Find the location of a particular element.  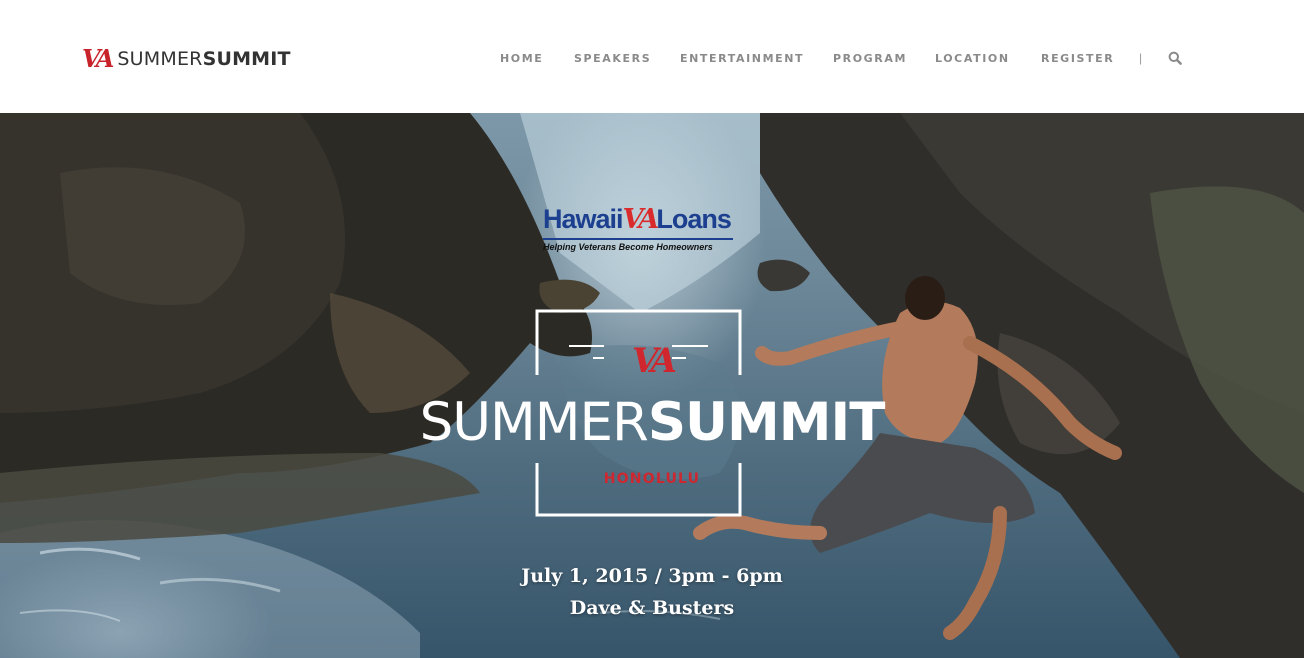

summit-title-bold: SUMMIT is located at coordinates (766, 422).